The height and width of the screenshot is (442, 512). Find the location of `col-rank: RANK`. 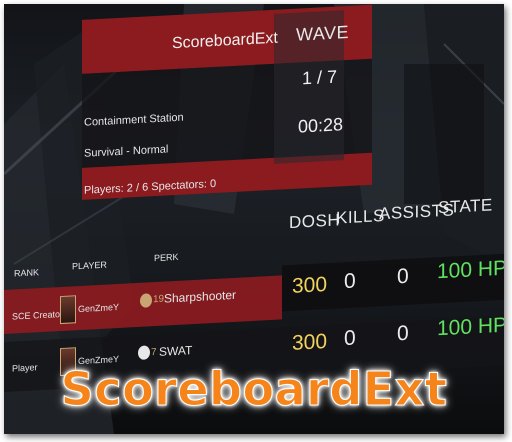

col-rank: RANK is located at coordinates (27, 273).